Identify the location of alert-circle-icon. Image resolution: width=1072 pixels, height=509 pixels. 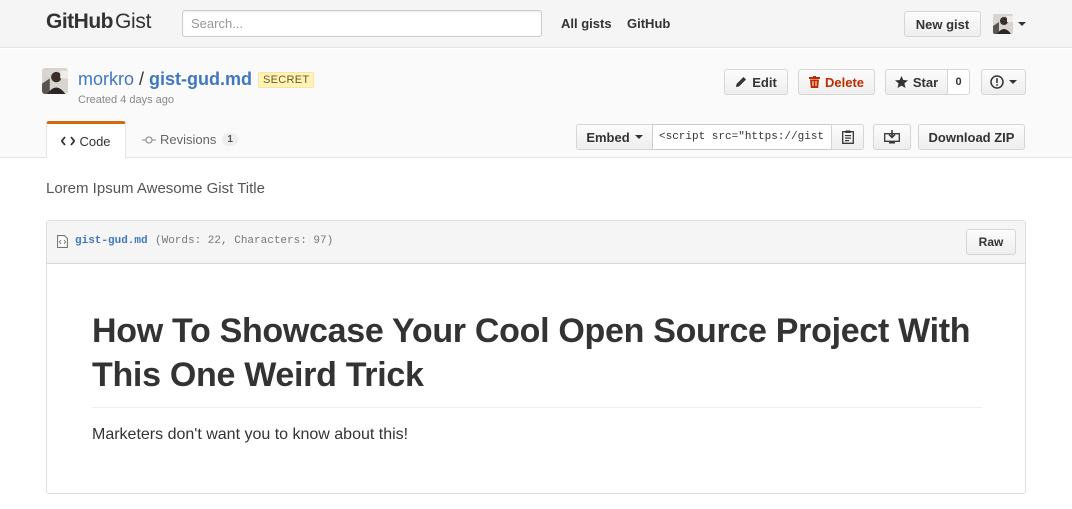
(997, 82).